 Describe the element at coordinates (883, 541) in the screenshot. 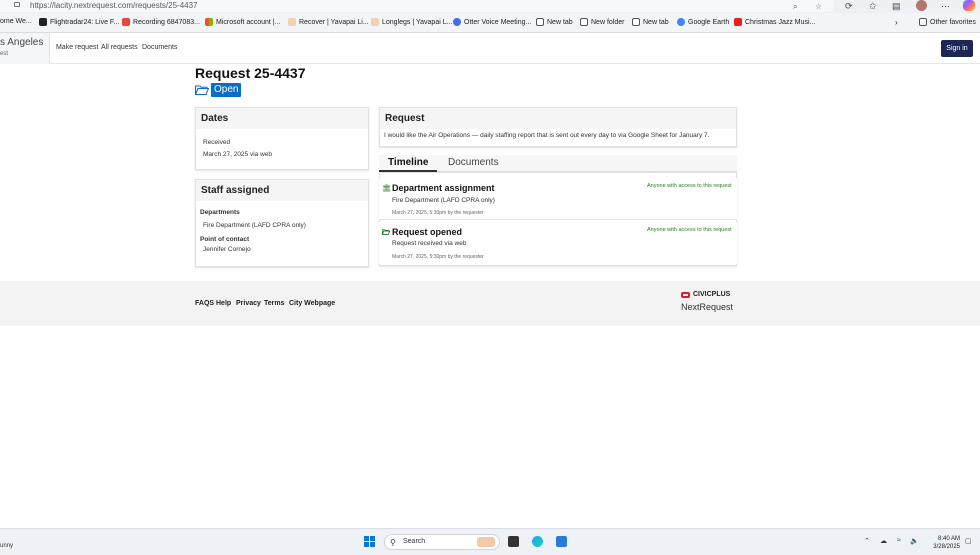

I see `cloud-icon: ☁` at that location.